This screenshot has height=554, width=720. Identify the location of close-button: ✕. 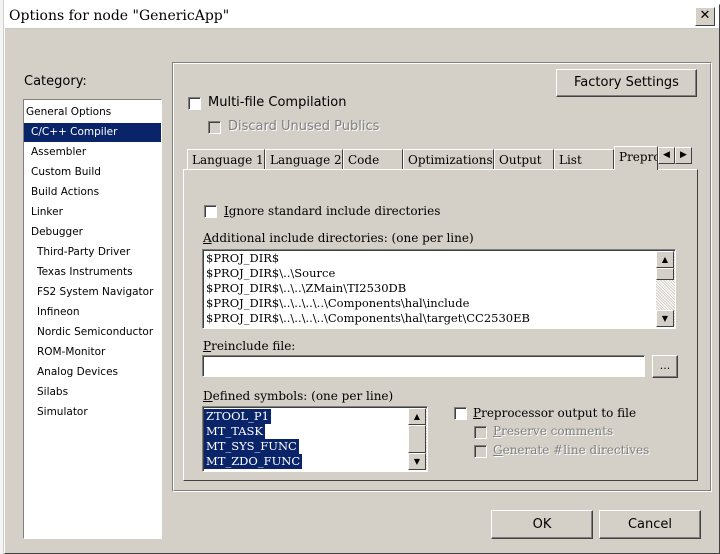
(705, 16).